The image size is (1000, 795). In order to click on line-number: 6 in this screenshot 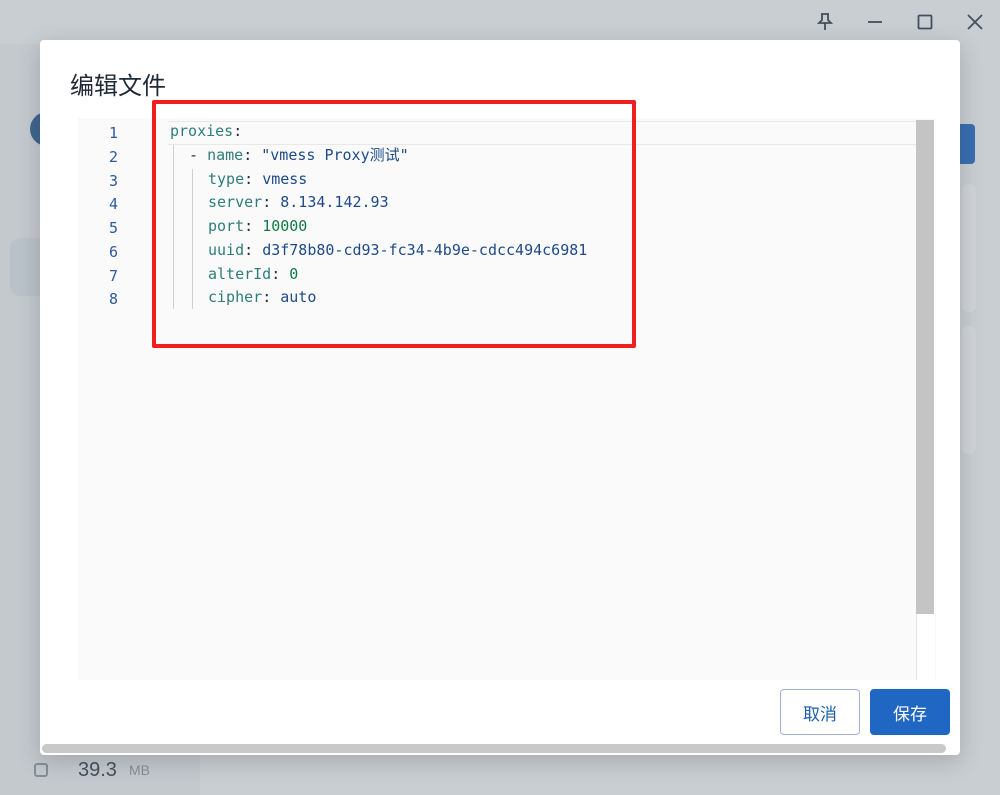, I will do `click(113, 252)`.